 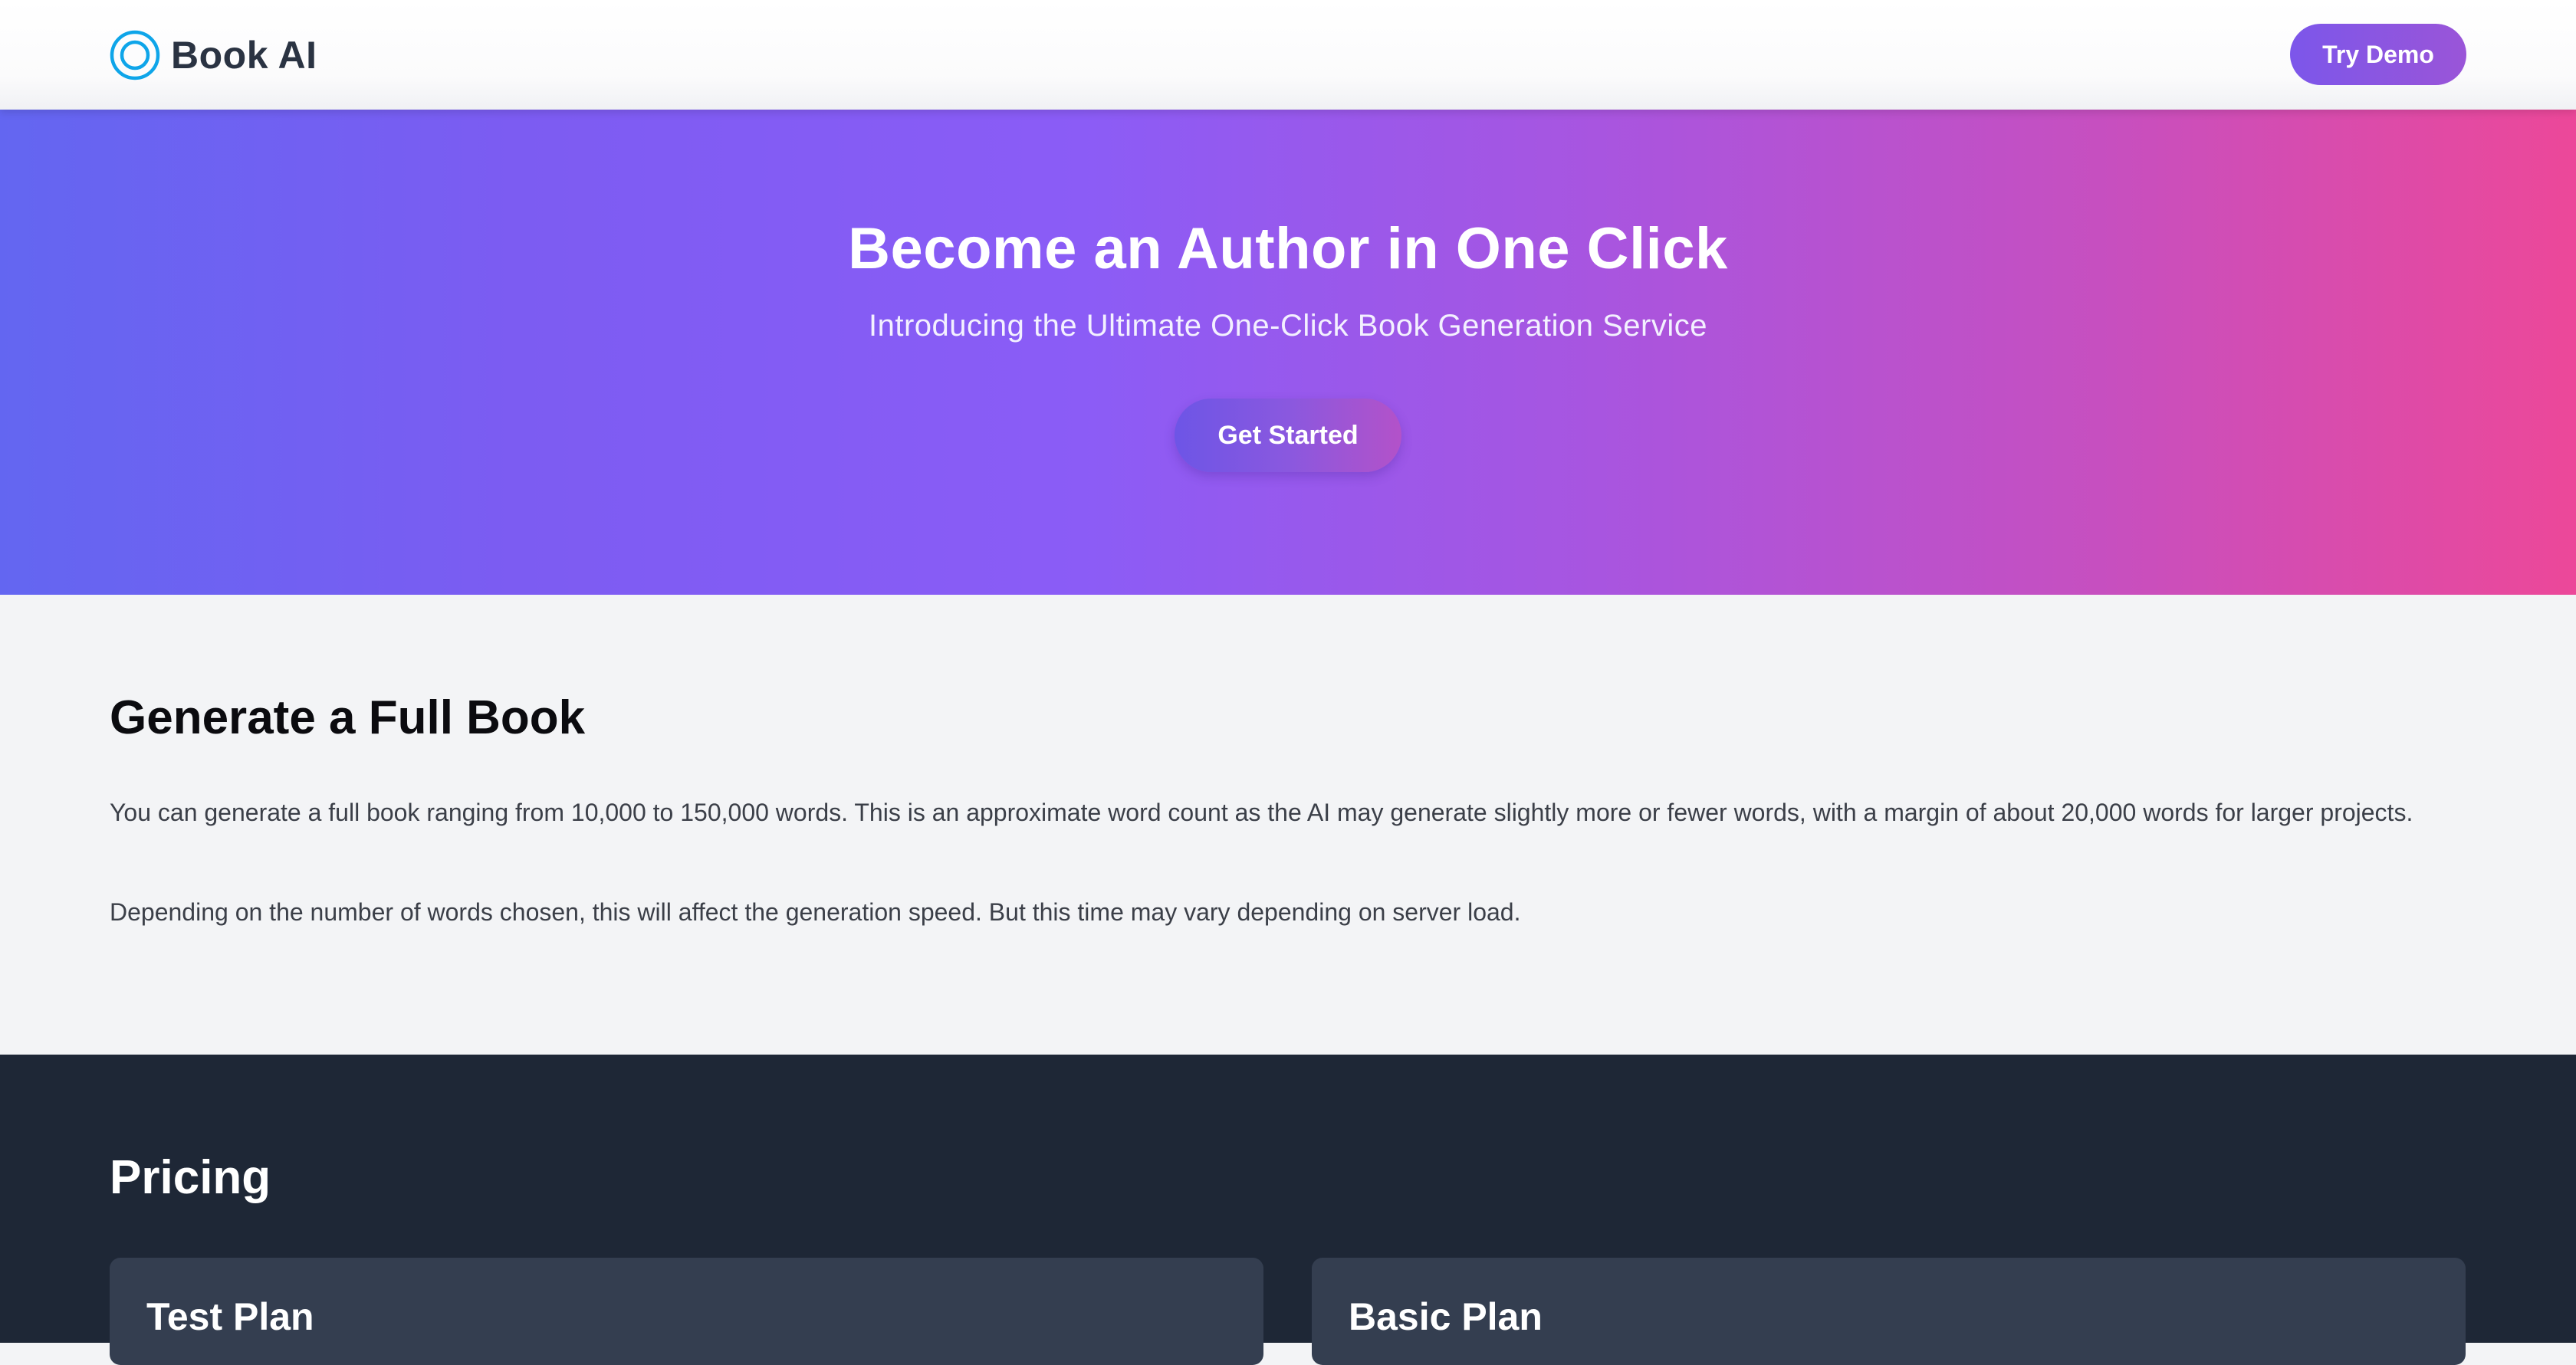 I want to click on hero-title: Become an Author in One Click, so click(x=1288, y=248).